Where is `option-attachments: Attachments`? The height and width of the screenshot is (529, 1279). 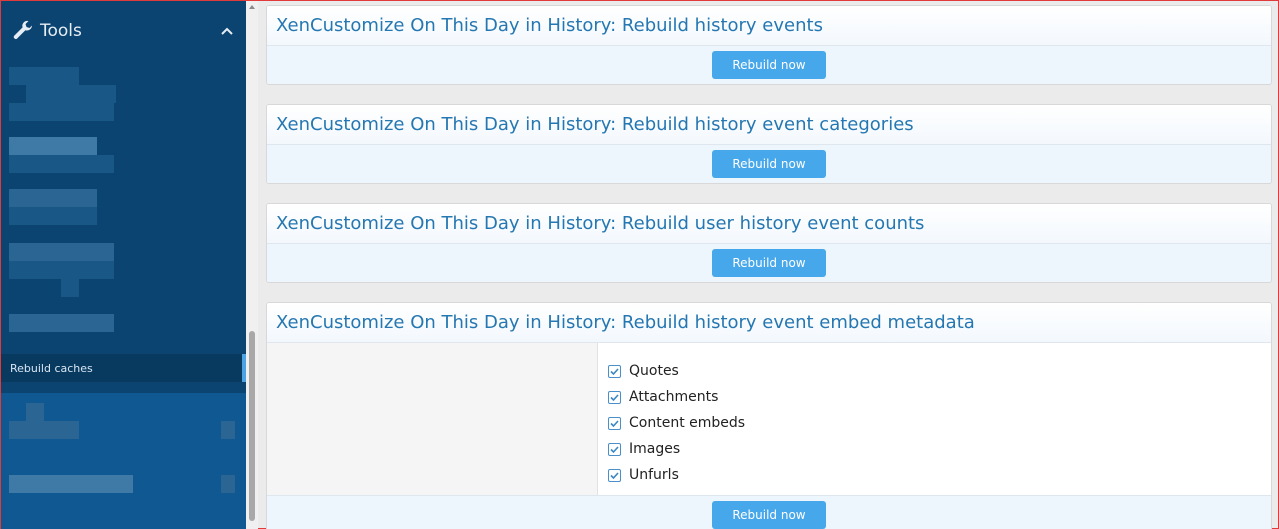 option-attachments: Attachments is located at coordinates (939, 397).